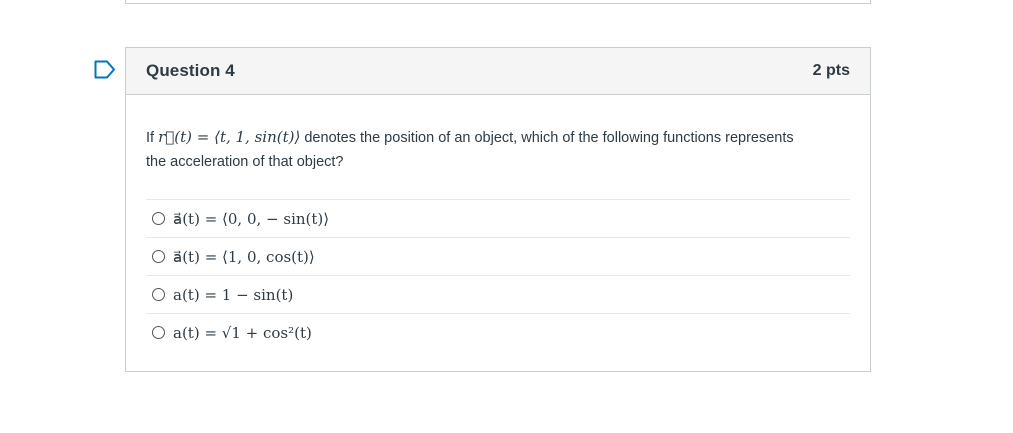 Image resolution: width=1013 pixels, height=433 pixels. What do you see at coordinates (190, 70) in the screenshot?
I see `question-title: Question 4` at bounding box center [190, 70].